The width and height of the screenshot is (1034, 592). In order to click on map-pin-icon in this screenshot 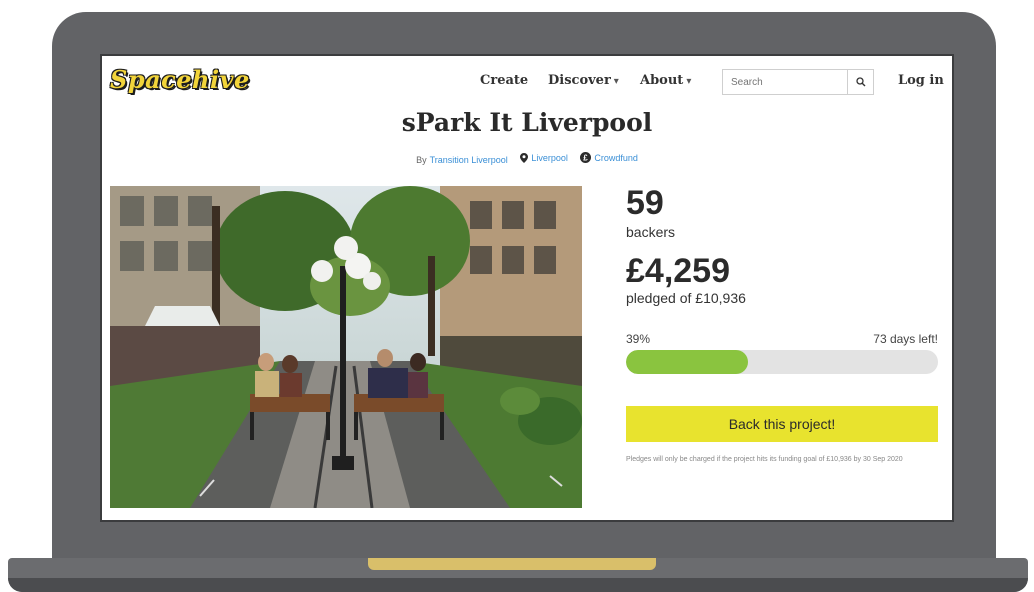, I will do `click(524, 158)`.